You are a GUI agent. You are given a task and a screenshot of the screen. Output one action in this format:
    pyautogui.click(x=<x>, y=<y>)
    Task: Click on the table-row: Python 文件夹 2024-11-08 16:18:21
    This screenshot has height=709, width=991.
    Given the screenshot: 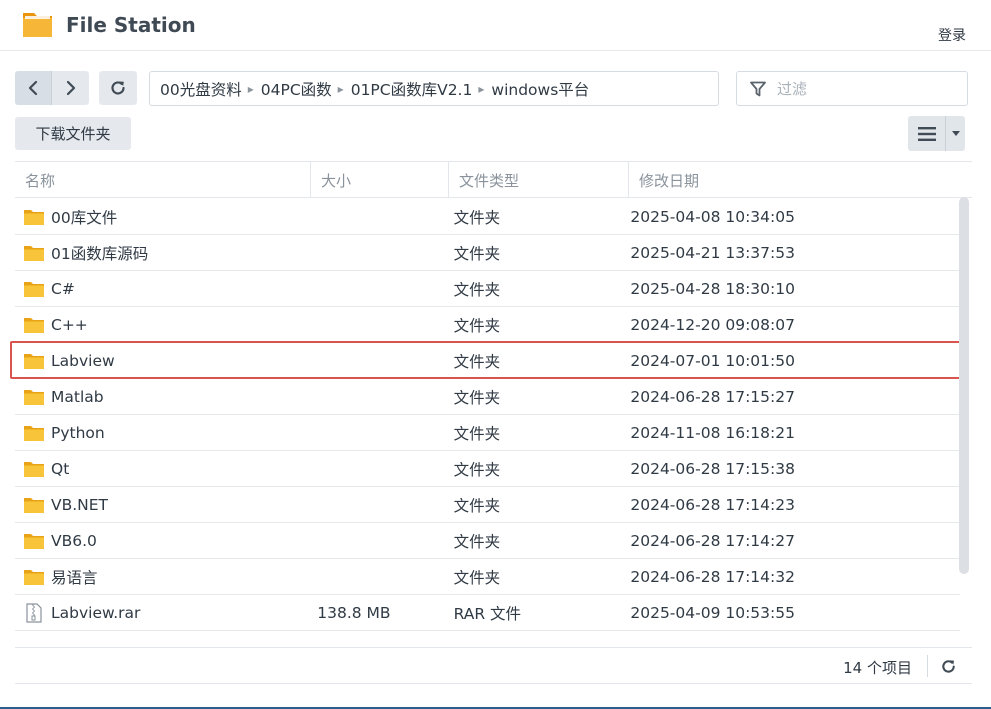 What is the action you would take?
    pyautogui.click(x=487, y=433)
    